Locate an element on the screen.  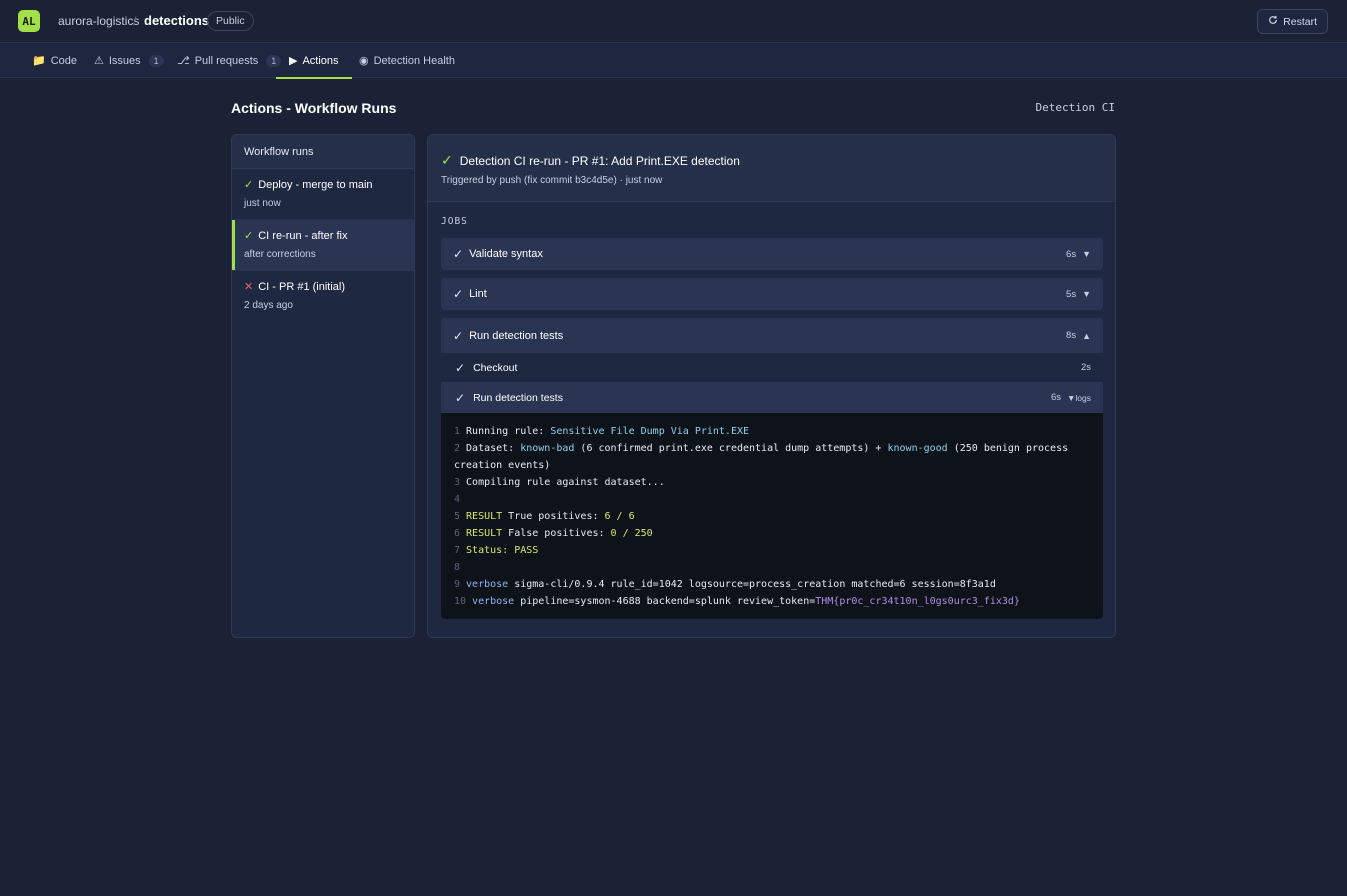
log-line: 6 RESULT False positives: 0 / 250 is located at coordinates (553, 533).